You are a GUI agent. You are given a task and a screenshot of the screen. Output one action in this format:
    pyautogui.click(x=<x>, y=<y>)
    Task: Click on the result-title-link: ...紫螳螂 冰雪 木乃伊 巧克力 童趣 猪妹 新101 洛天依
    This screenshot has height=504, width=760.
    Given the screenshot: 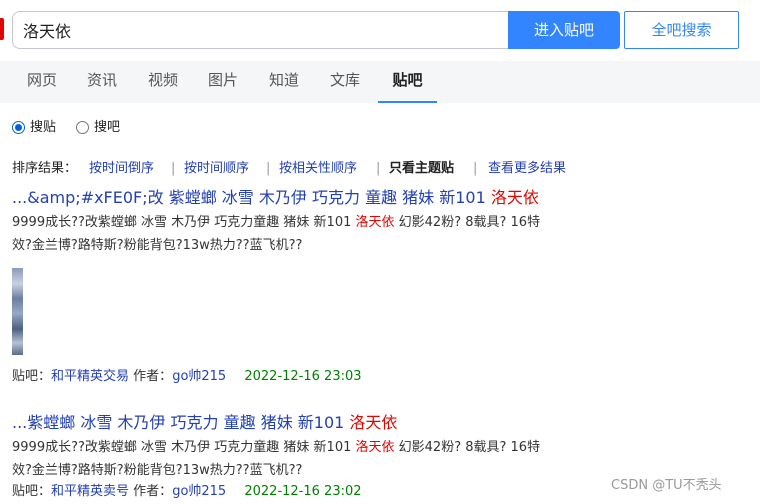 What is the action you would take?
    pyautogui.click(x=204, y=423)
    